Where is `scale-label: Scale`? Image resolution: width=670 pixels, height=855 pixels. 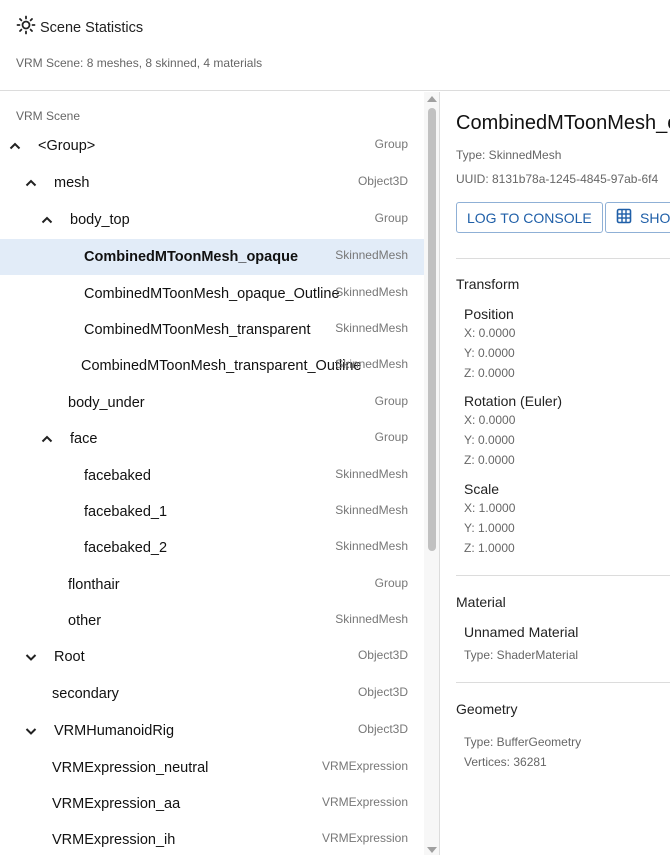 scale-label: Scale is located at coordinates (482, 489).